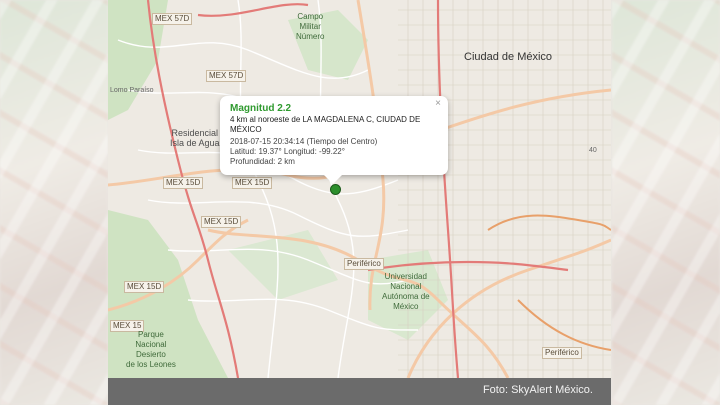  What do you see at coordinates (549, 282) in the screenshot?
I see `ring-roads` at bounding box center [549, 282].